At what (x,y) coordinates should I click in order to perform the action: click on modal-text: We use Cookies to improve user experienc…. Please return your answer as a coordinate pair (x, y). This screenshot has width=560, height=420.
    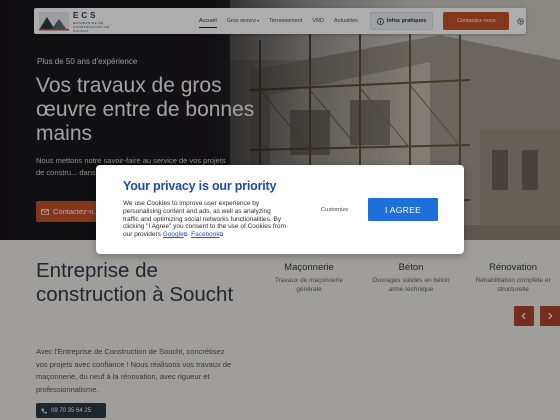
    Looking at the image, I should click on (205, 220).